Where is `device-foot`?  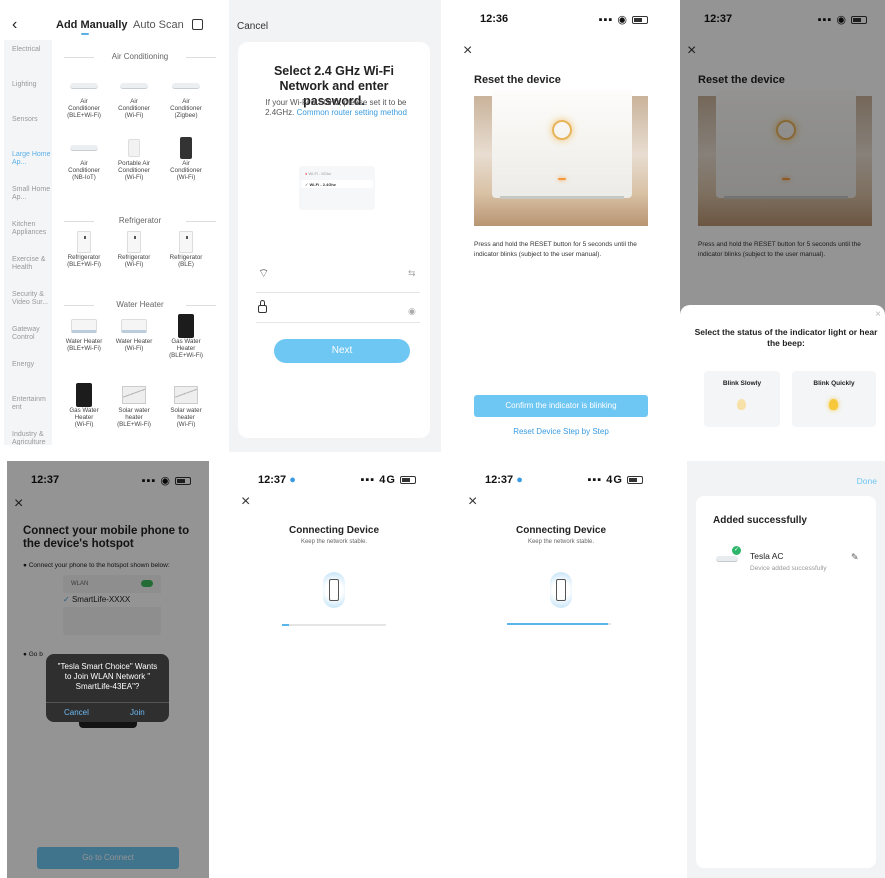
device-foot is located at coordinates (562, 197).